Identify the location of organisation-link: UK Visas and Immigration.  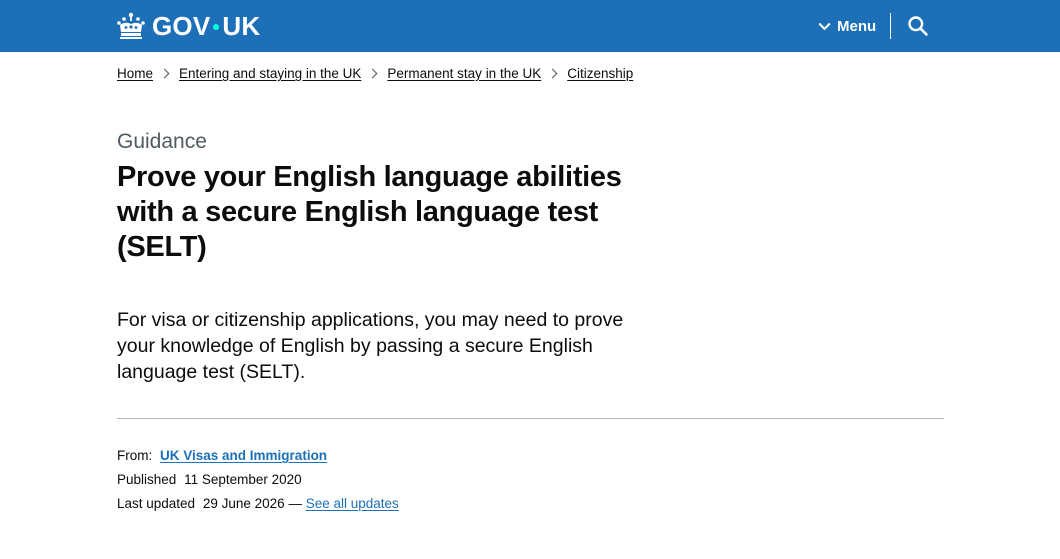
(243, 455).